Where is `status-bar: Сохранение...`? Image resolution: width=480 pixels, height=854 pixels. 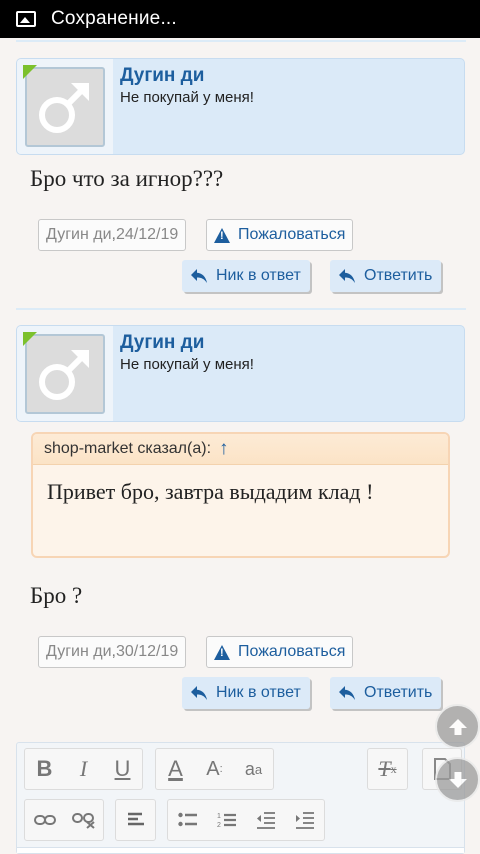
status-bar: Сохранение... is located at coordinates (240, 19).